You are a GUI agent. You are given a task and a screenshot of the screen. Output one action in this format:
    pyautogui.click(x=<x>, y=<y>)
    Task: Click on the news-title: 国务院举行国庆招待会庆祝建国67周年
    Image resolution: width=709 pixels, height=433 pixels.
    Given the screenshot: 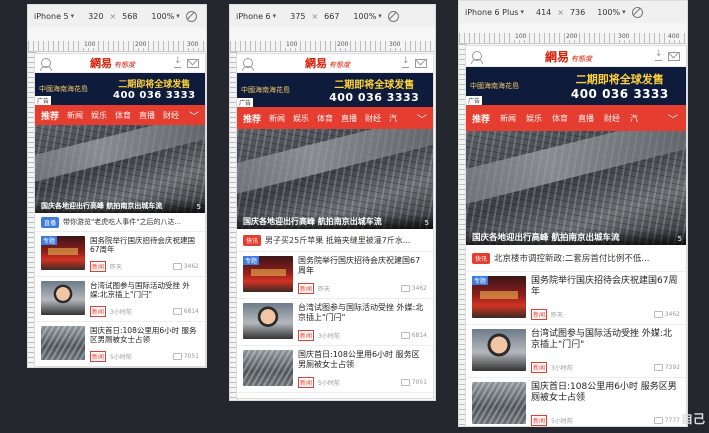 What is the action you would take?
    pyautogui.click(x=604, y=287)
    